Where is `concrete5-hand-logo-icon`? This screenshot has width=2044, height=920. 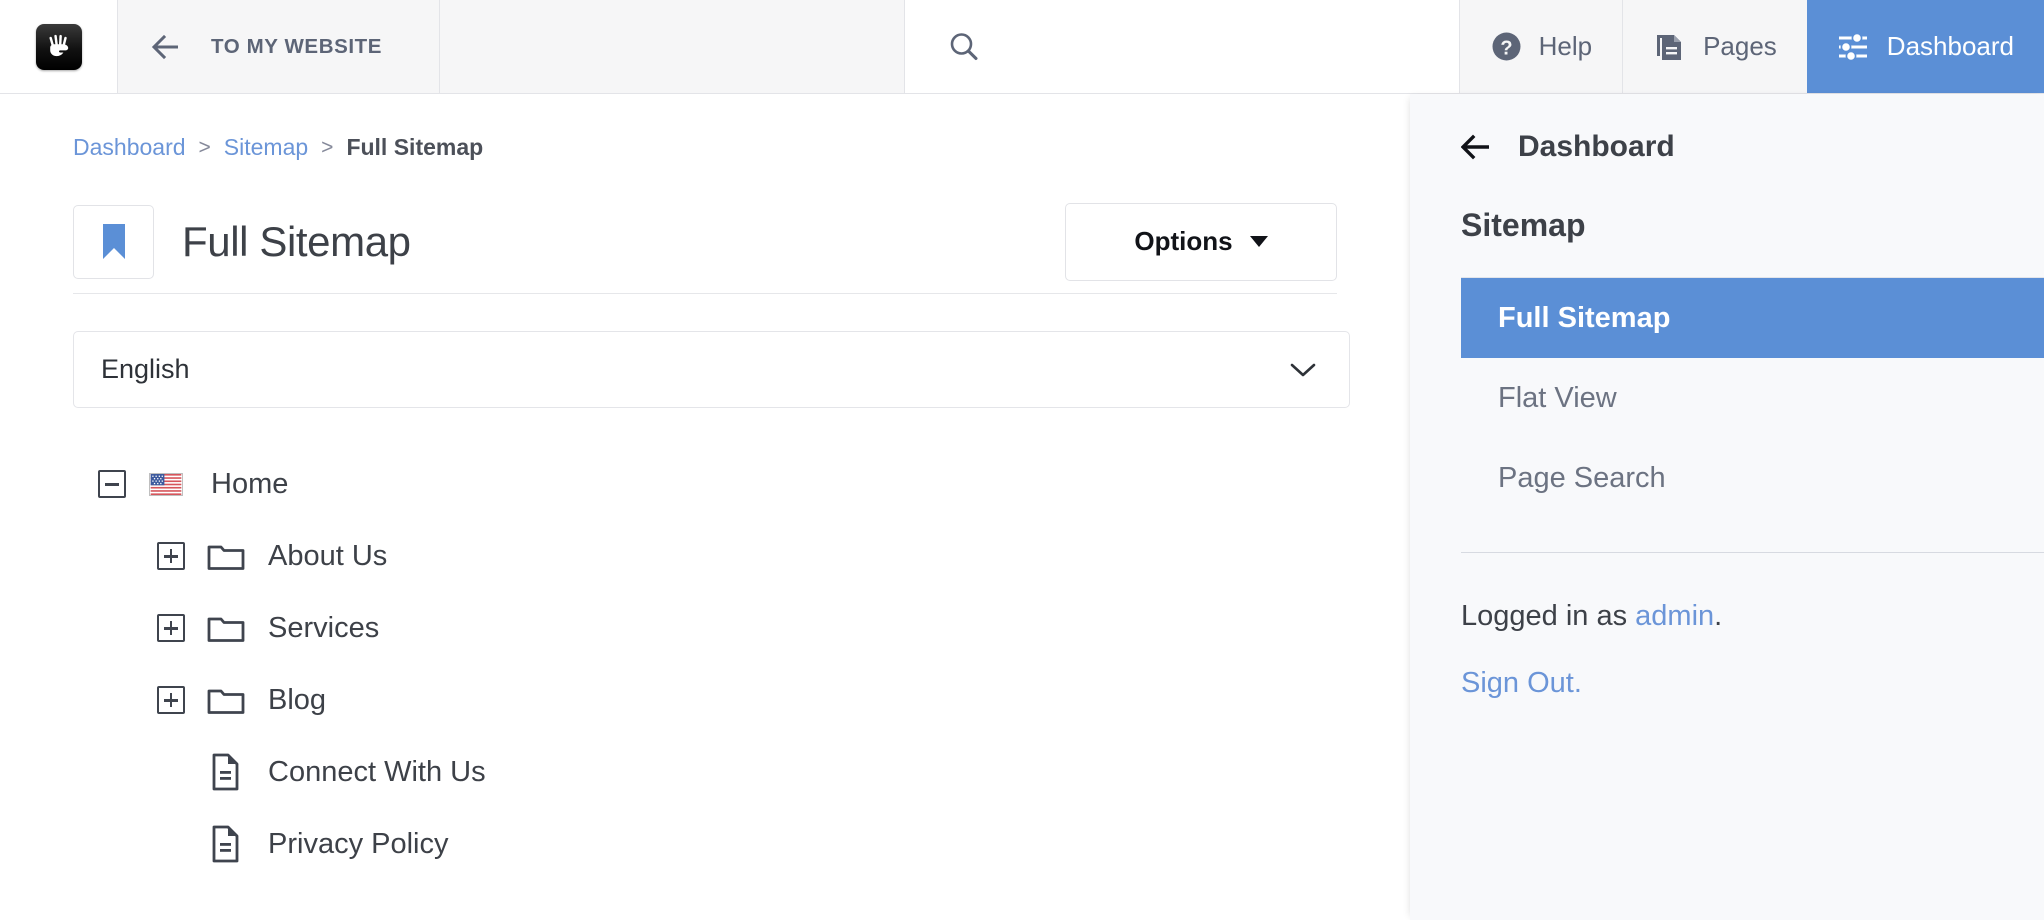 concrete5-hand-logo-icon is located at coordinates (58, 46).